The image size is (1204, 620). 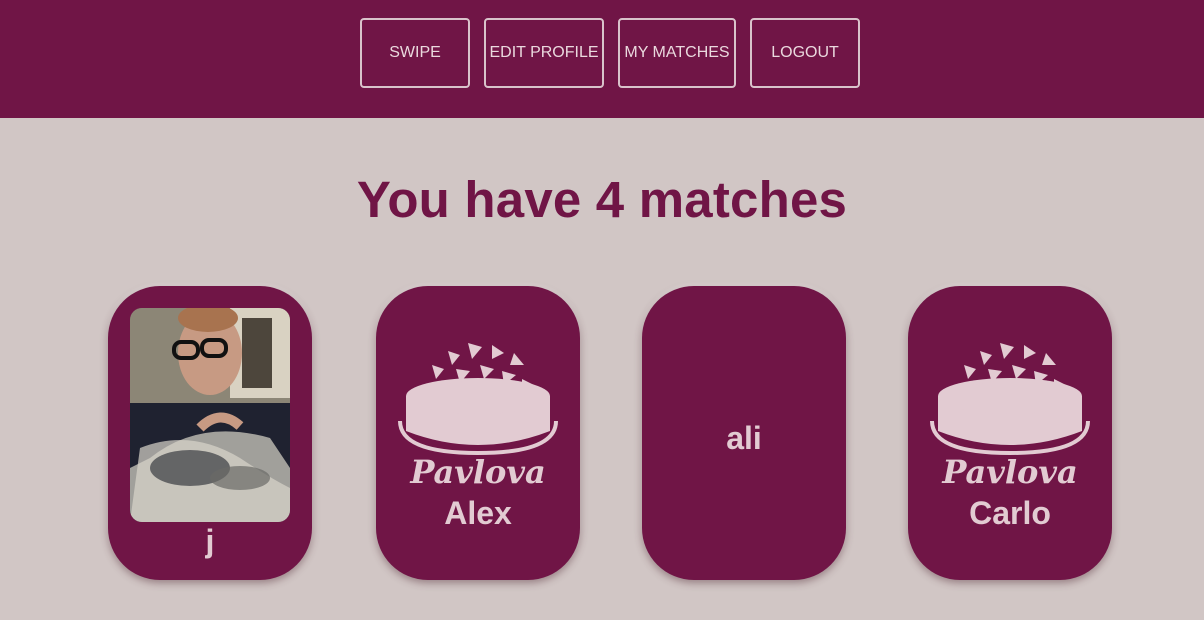 I want to click on edit-profile-button: EDIT PROFILE, so click(x=544, y=53).